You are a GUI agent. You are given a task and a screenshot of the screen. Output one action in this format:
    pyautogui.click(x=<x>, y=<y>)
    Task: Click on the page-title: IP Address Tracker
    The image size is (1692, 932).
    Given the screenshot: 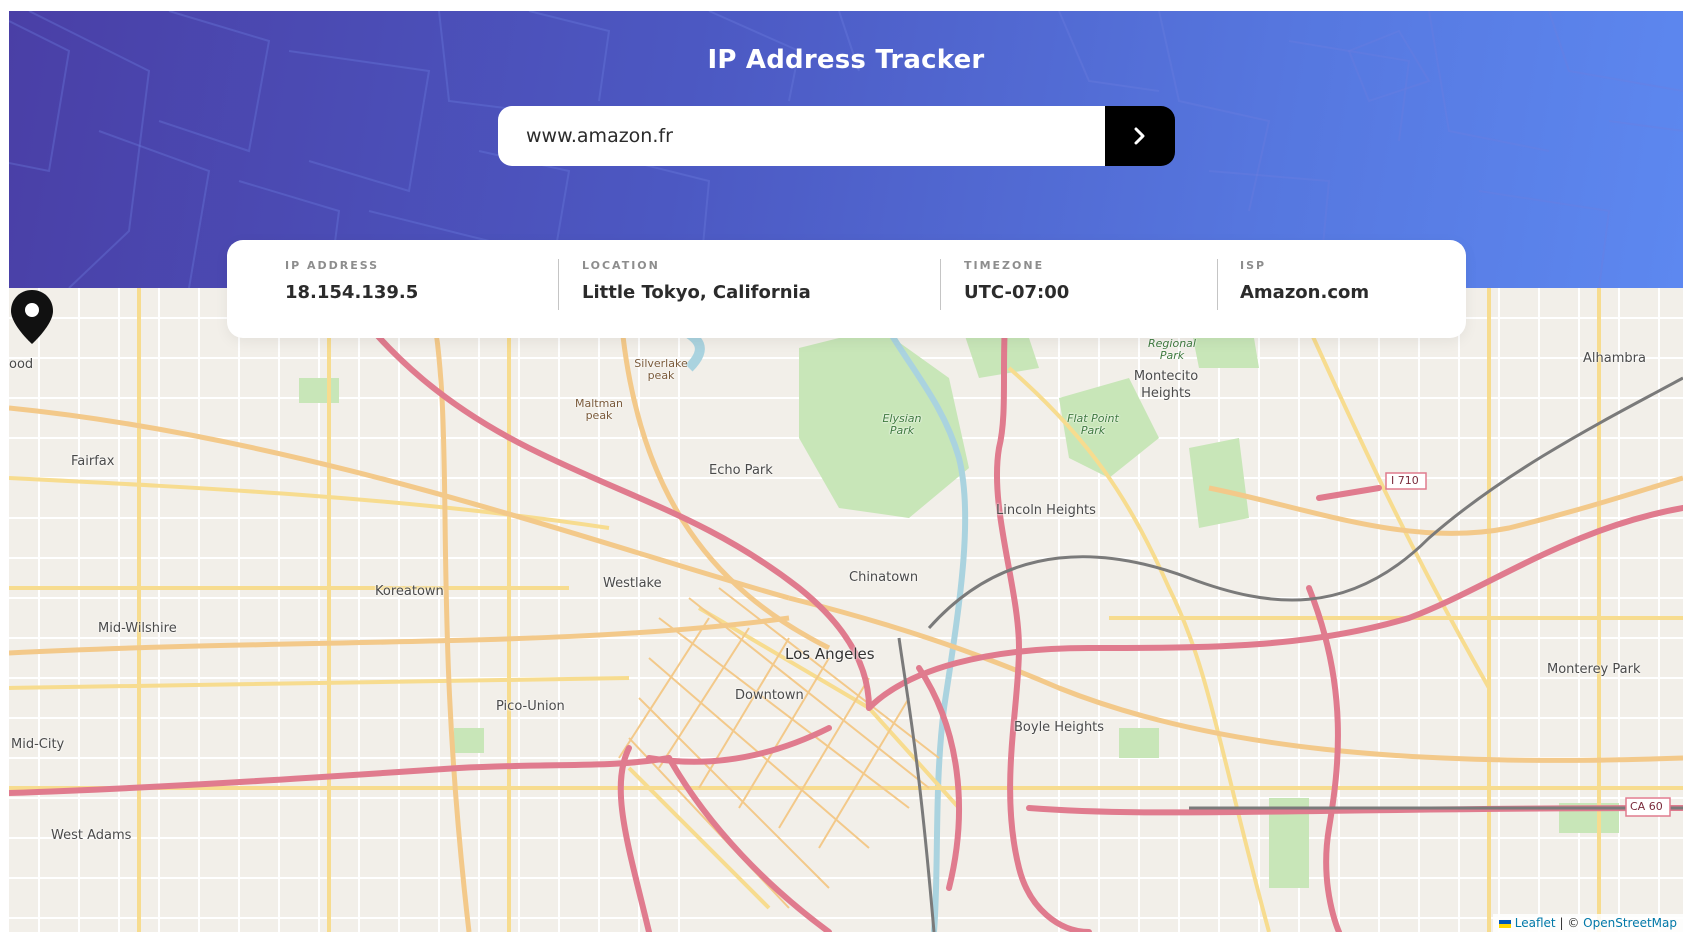 What is the action you would take?
    pyautogui.click(x=846, y=60)
    